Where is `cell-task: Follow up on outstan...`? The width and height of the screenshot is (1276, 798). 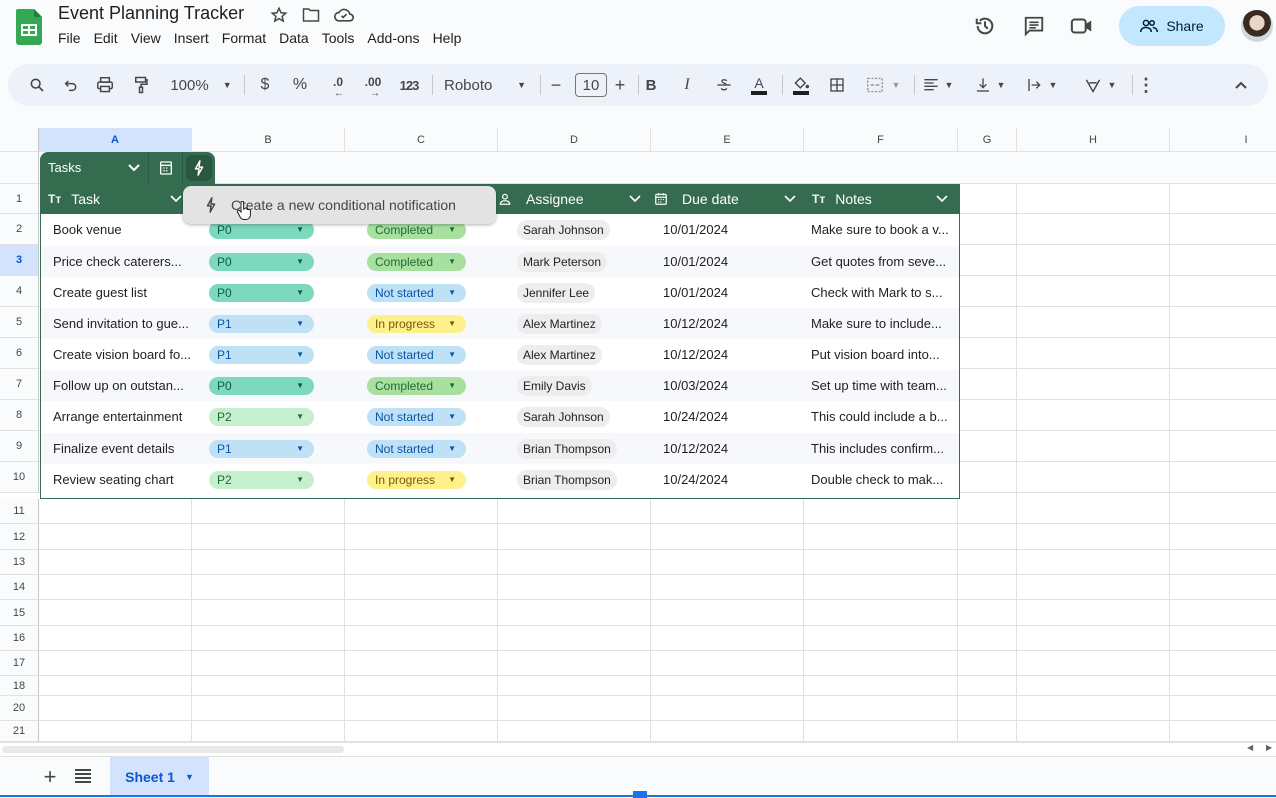
cell-task: Follow up on outstan... is located at coordinates (123, 385).